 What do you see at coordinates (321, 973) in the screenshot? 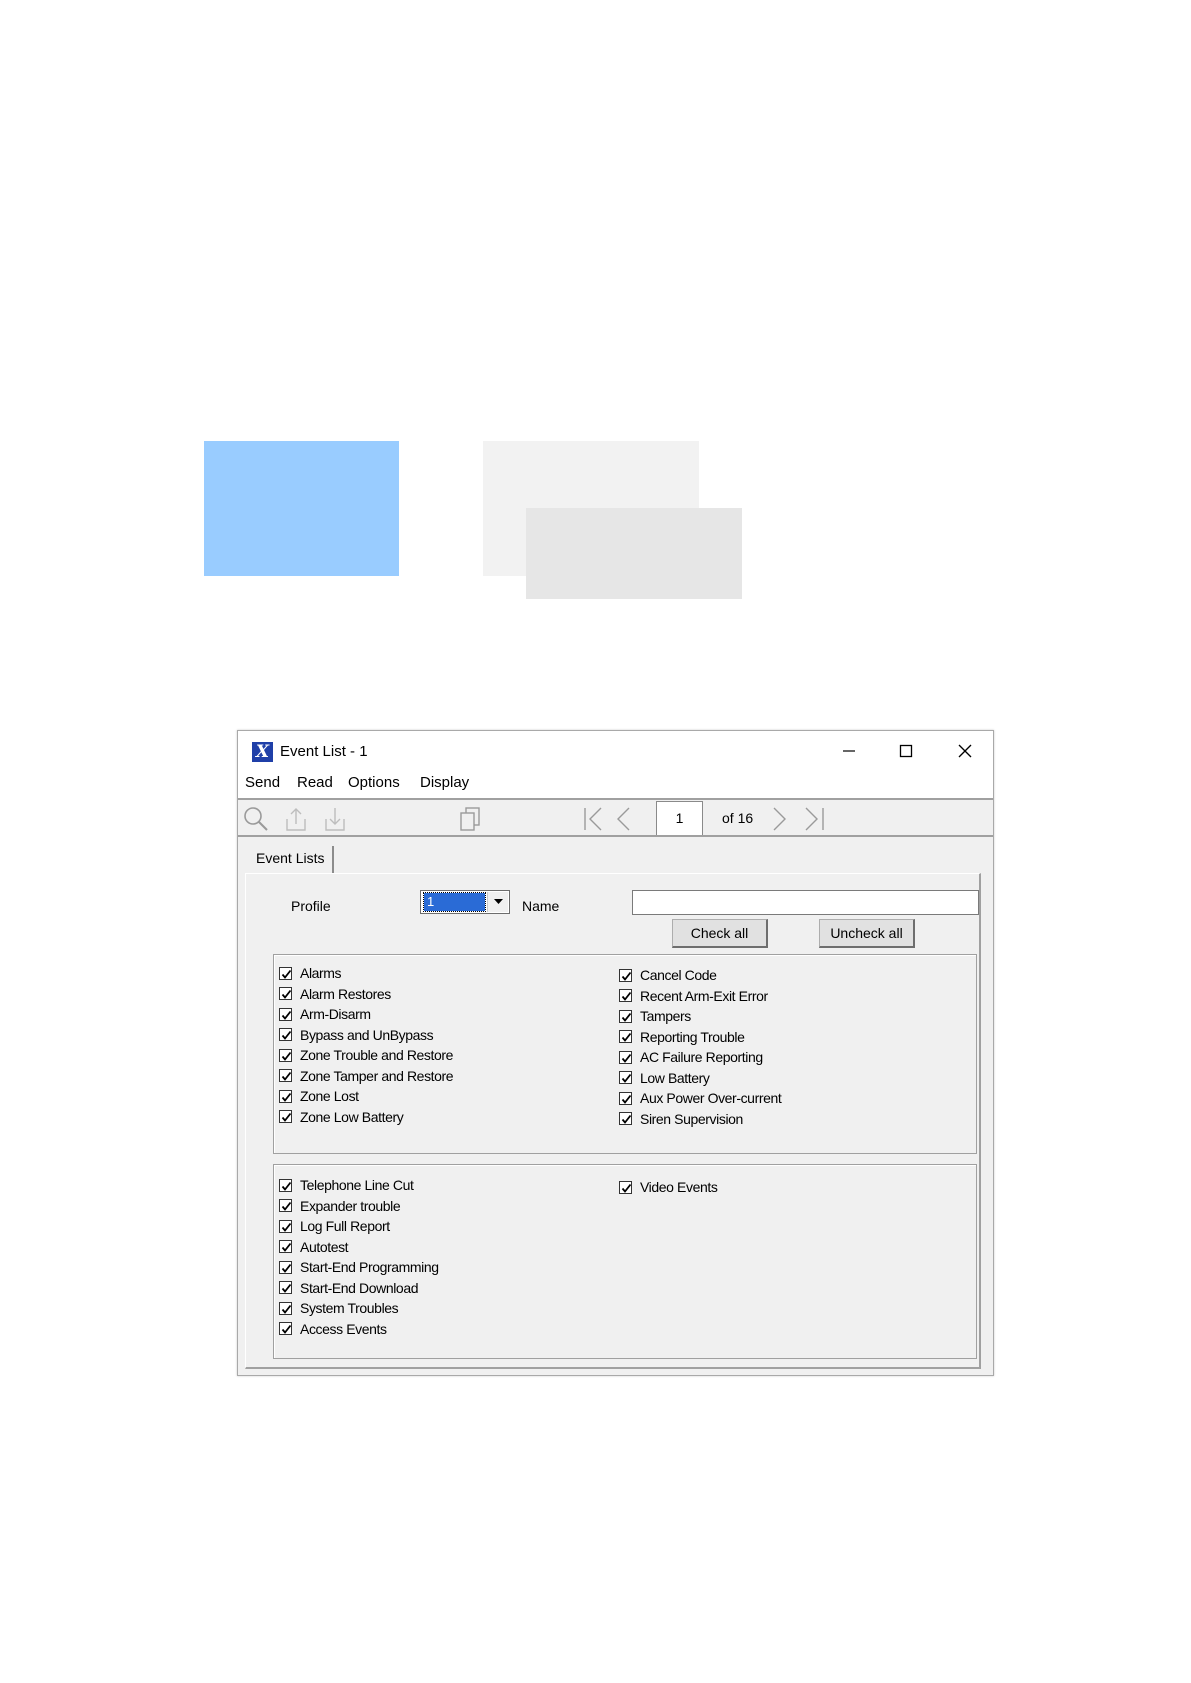
I see `checkbox-label: Alarms` at bounding box center [321, 973].